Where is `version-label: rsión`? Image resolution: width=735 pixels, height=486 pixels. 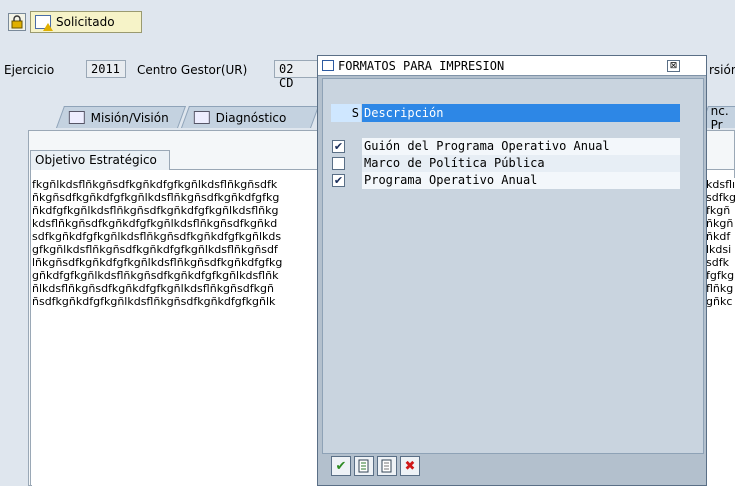
version-label: rsión is located at coordinates (722, 70).